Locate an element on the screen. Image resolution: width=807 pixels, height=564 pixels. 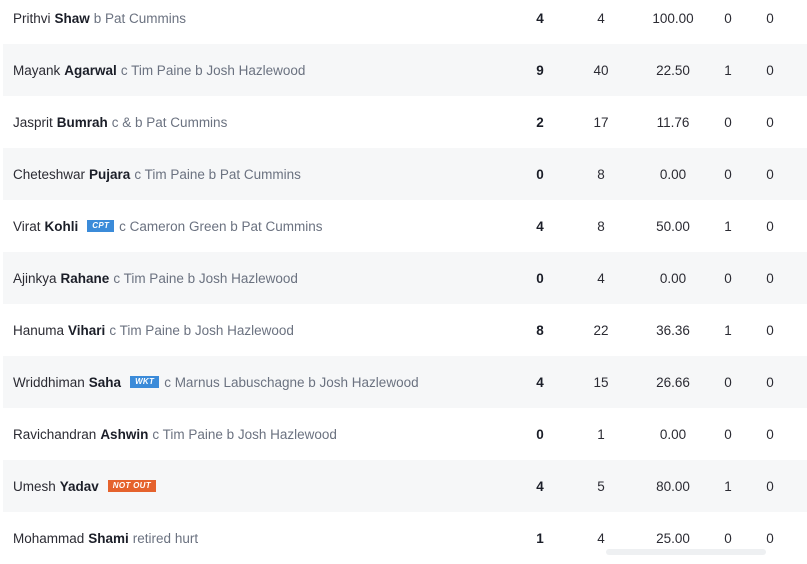
player-first-name: Cheteshwar is located at coordinates (49, 174).